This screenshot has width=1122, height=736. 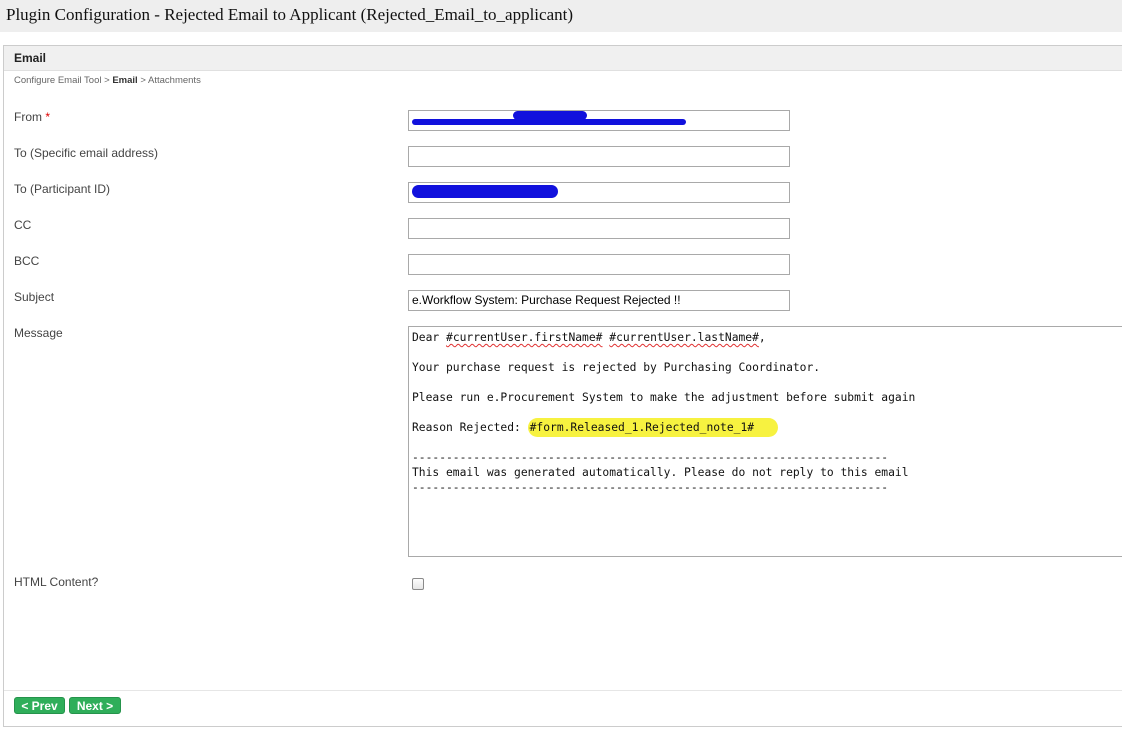 What do you see at coordinates (48, 117) in the screenshot?
I see `required-mark: *` at bounding box center [48, 117].